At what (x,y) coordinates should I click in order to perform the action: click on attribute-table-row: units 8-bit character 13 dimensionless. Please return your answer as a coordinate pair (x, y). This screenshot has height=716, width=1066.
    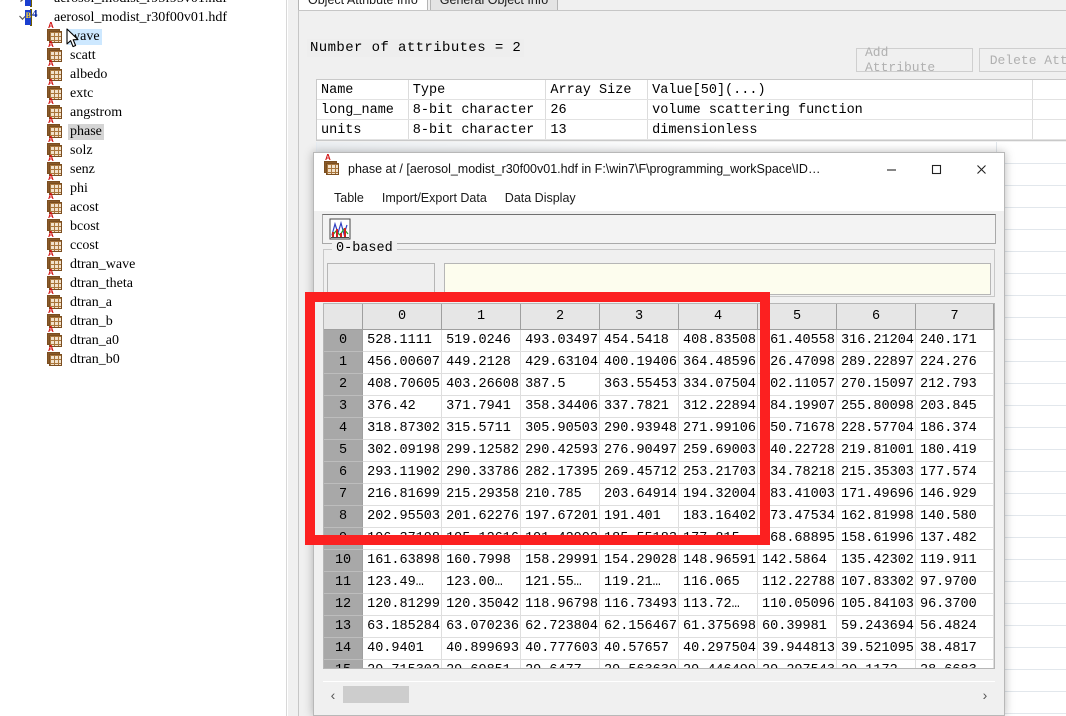
    Looking at the image, I should click on (691, 130).